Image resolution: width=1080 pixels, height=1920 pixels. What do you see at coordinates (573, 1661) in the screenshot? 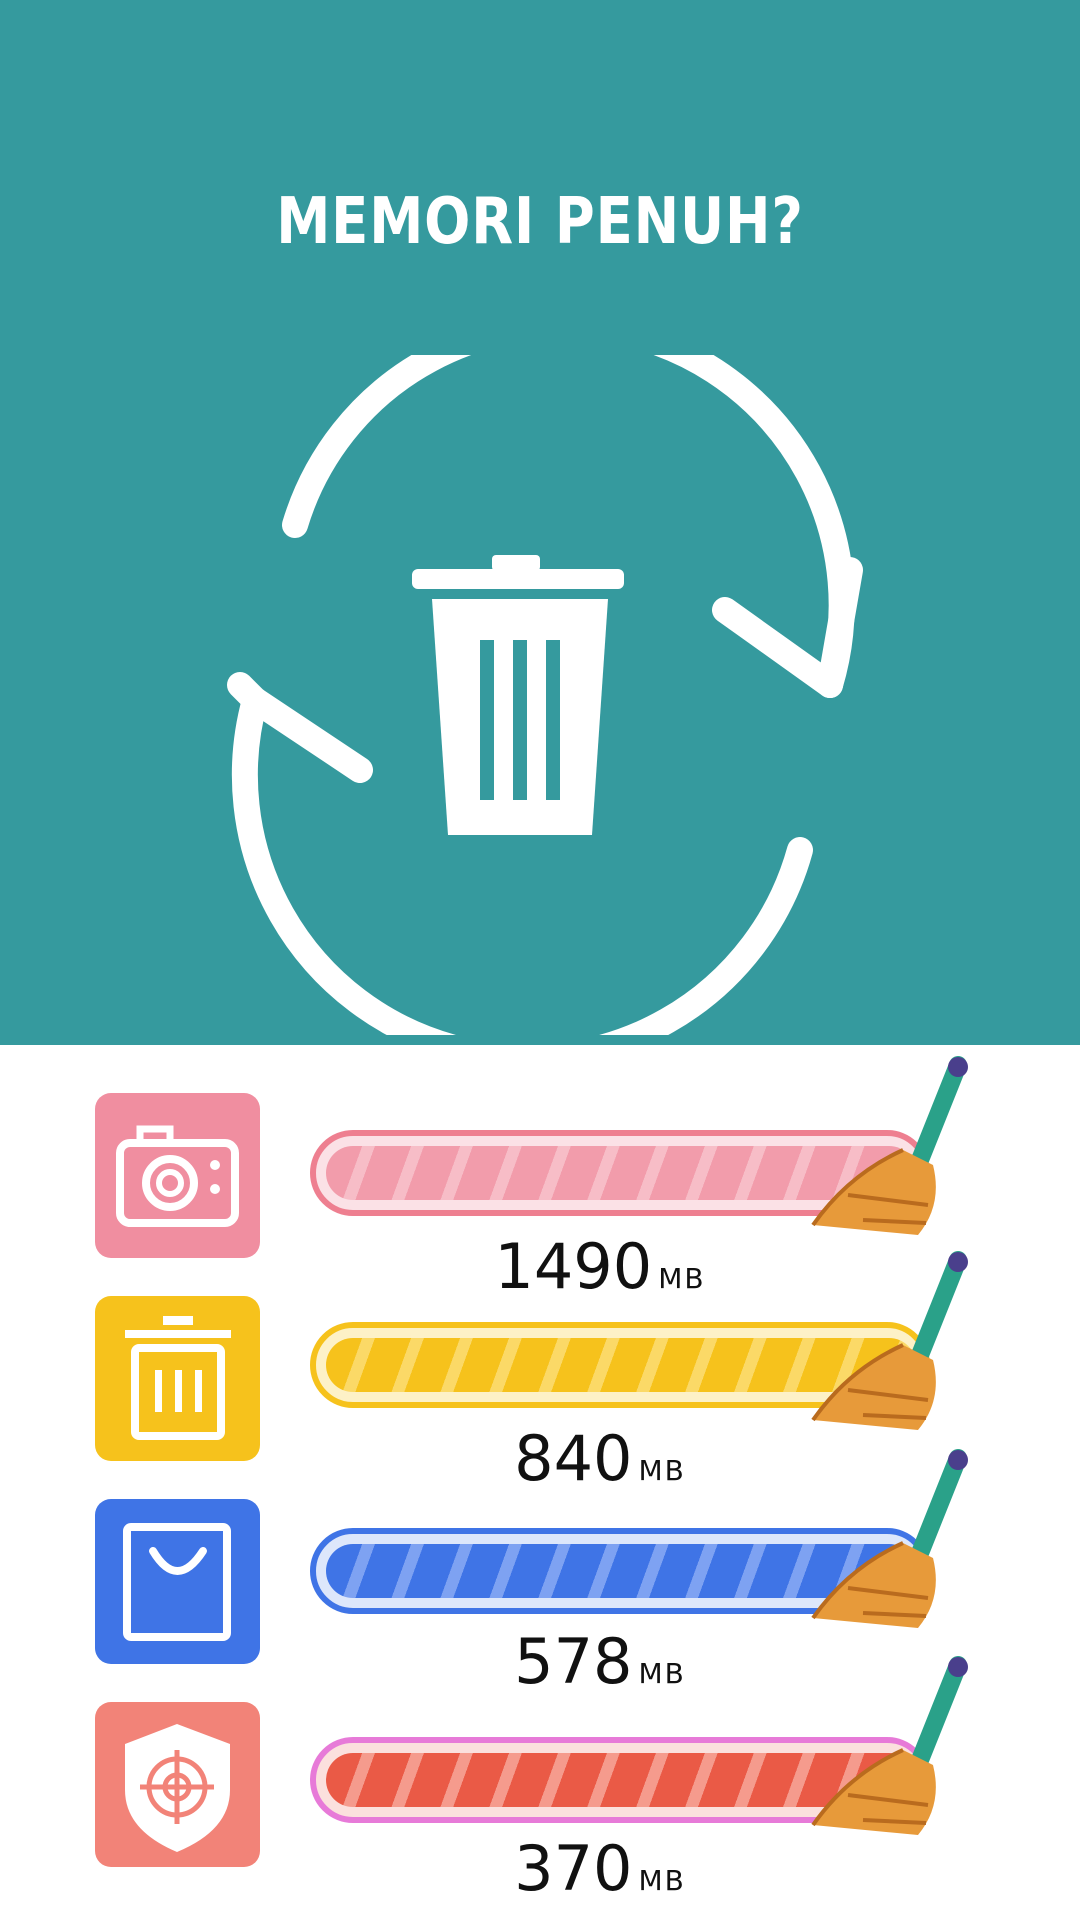
I see `size-value: 578` at bounding box center [573, 1661].